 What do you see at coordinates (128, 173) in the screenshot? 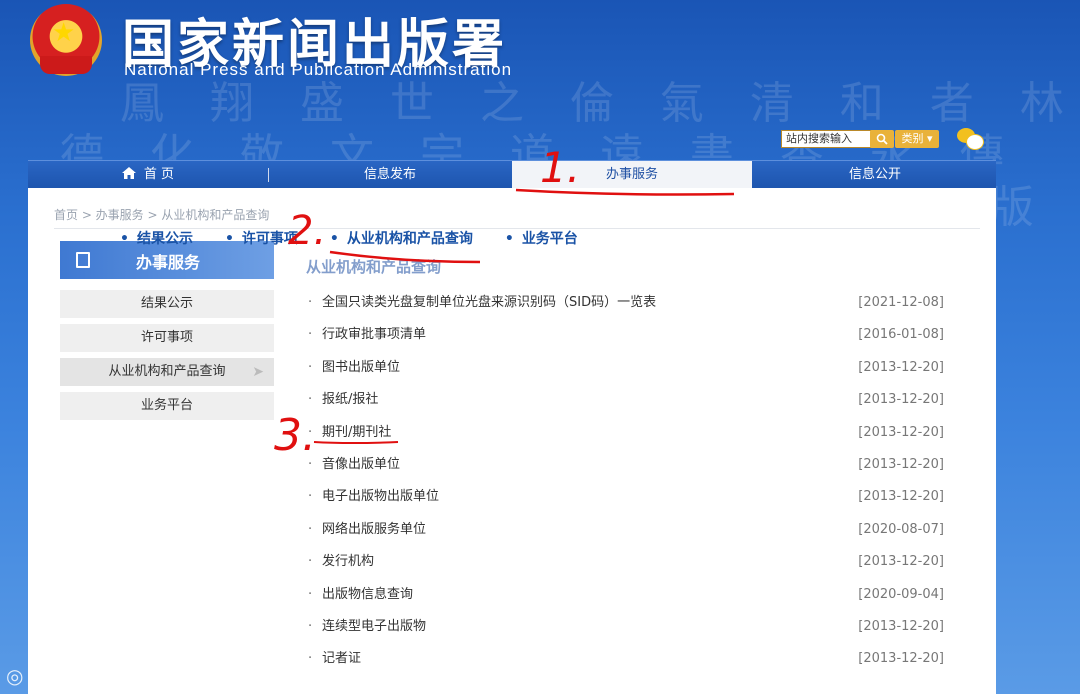
I see `home-icon` at bounding box center [128, 173].